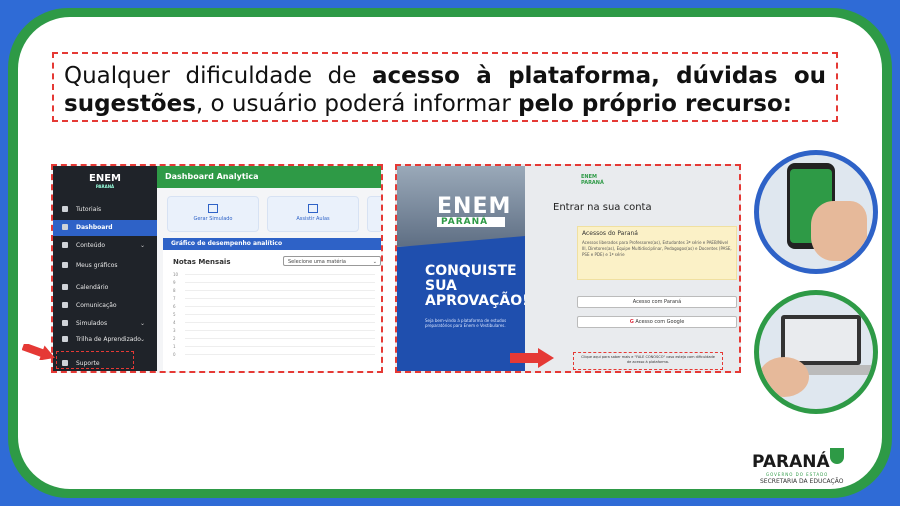 Image resolution: width=900 pixels, height=506 pixels. What do you see at coordinates (65, 245) in the screenshot?
I see `content-icon` at bounding box center [65, 245].